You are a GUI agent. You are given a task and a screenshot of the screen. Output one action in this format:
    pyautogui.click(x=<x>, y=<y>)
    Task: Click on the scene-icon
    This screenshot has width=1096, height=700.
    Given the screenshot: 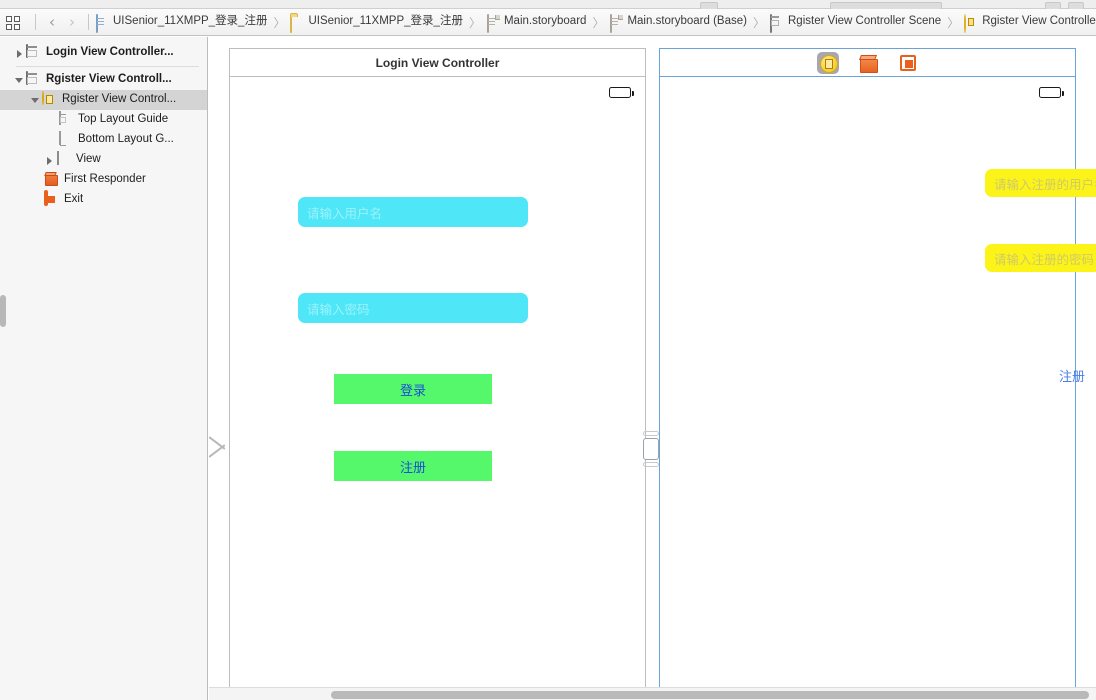 What is the action you would take?
    pyautogui.click(x=777, y=23)
    